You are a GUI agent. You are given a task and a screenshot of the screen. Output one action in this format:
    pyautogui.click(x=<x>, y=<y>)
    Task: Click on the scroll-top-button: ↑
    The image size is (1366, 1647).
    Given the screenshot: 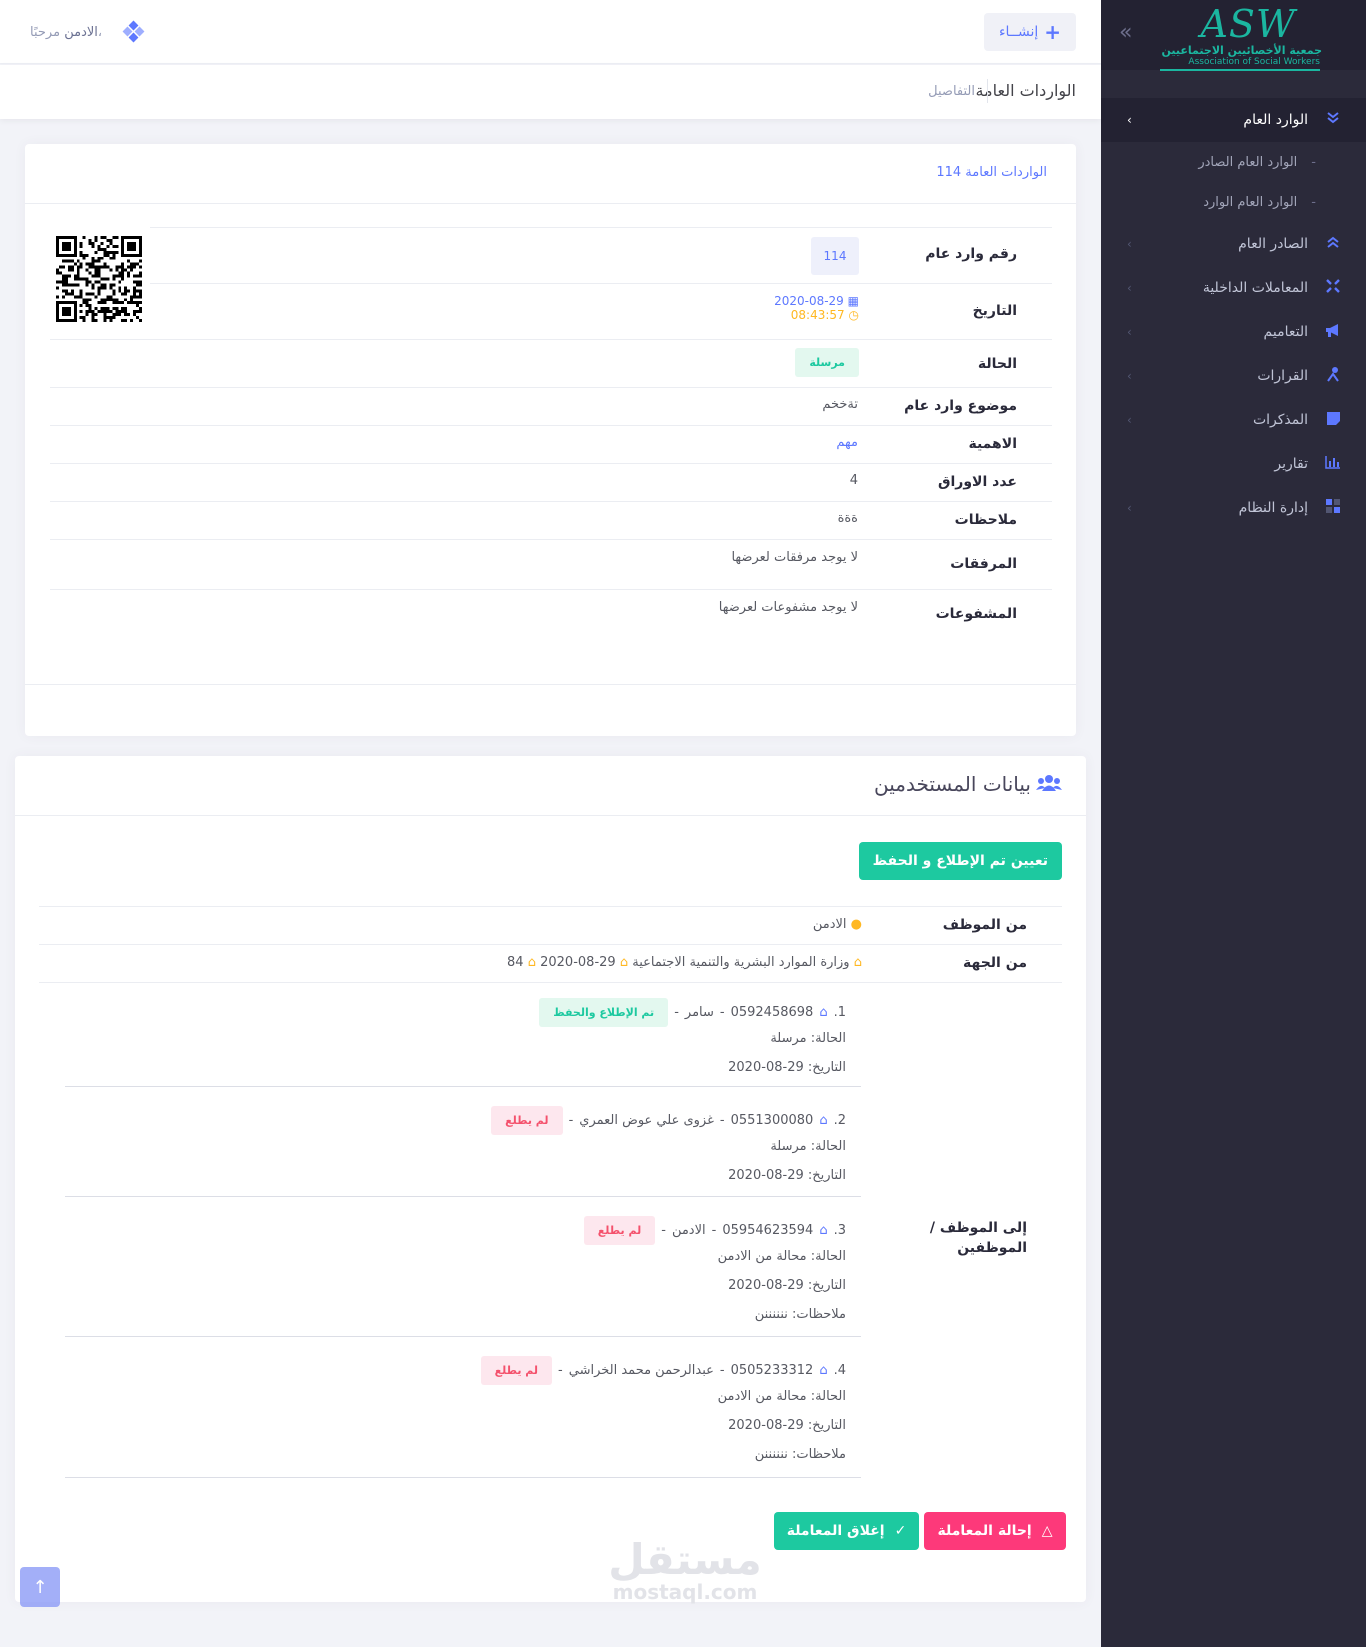 What is the action you would take?
    pyautogui.click(x=40, y=1587)
    